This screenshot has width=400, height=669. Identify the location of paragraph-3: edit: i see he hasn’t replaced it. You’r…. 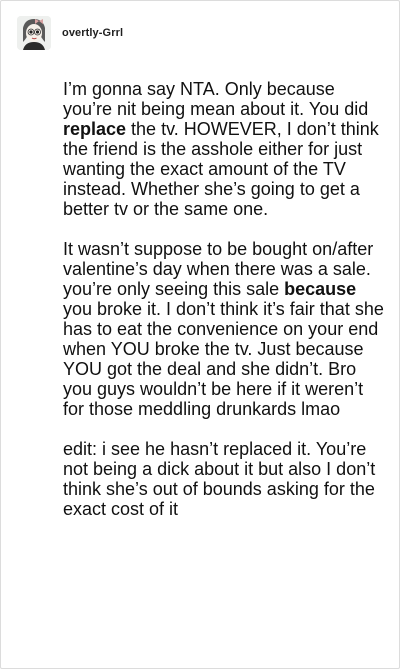
(219, 479).